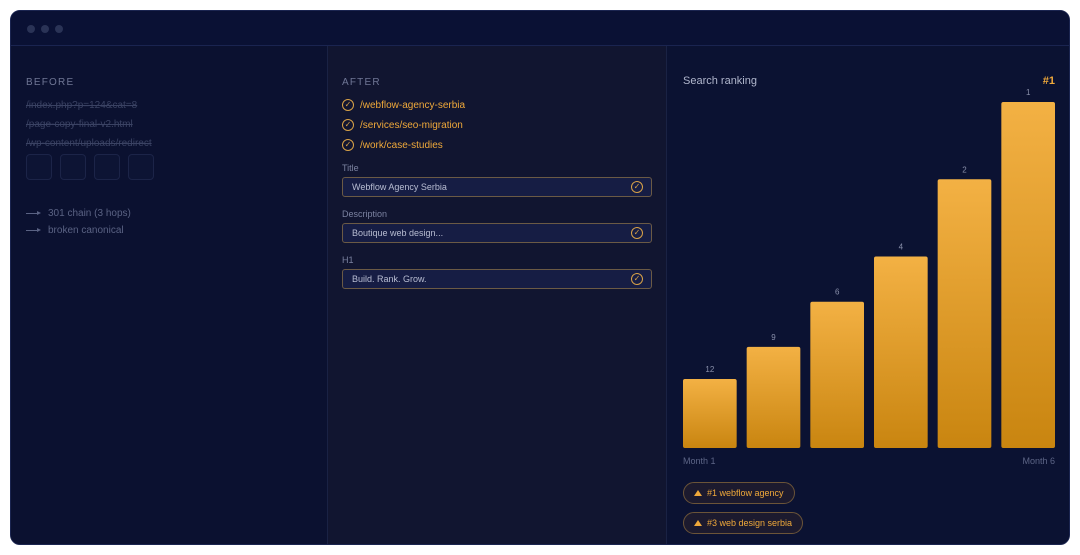 The width and height of the screenshot is (1080, 555). I want to click on description-field: Boutique web design... ✓, so click(497, 233).